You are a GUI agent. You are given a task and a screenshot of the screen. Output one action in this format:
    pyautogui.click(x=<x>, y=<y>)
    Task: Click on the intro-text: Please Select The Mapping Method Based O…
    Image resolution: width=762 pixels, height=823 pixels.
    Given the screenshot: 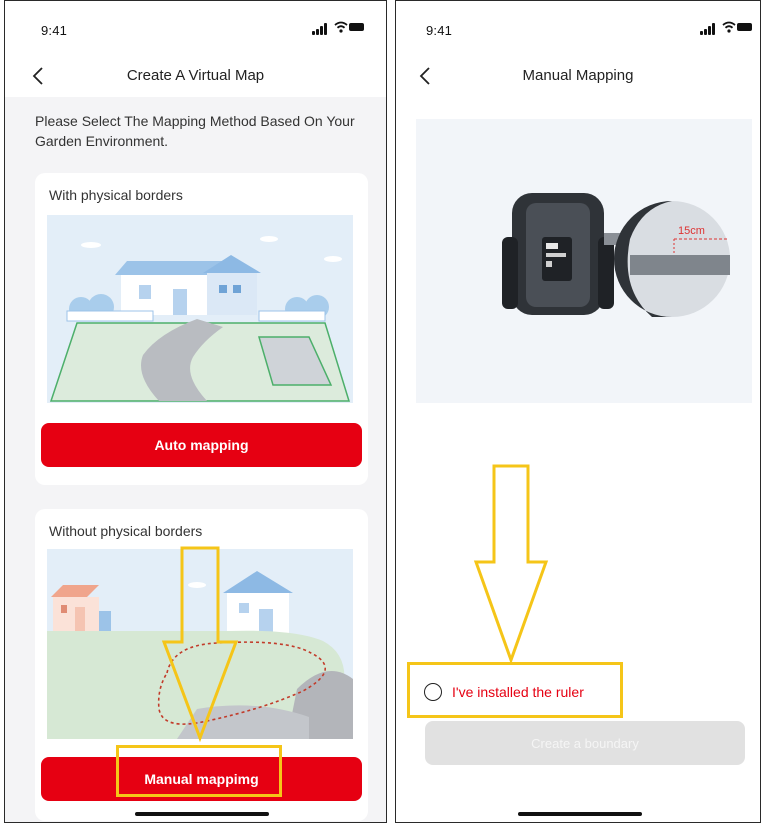 What is the action you would take?
    pyautogui.click(x=195, y=131)
    